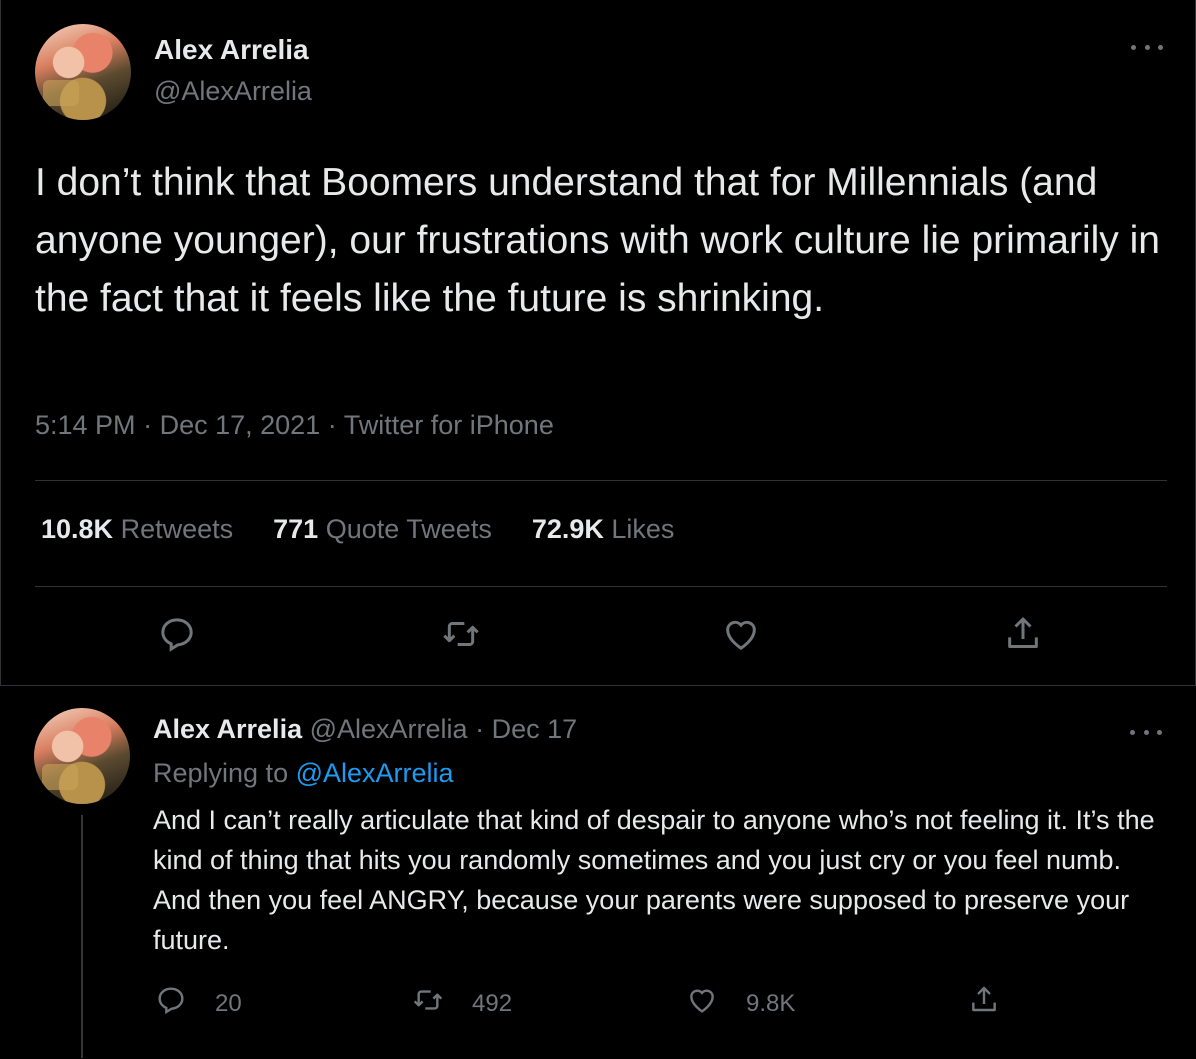 The height and width of the screenshot is (1059, 1196). Describe the element at coordinates (408, 529) in the screenshot. I see `quote-tweets-label: Quote Tweets` at that location.